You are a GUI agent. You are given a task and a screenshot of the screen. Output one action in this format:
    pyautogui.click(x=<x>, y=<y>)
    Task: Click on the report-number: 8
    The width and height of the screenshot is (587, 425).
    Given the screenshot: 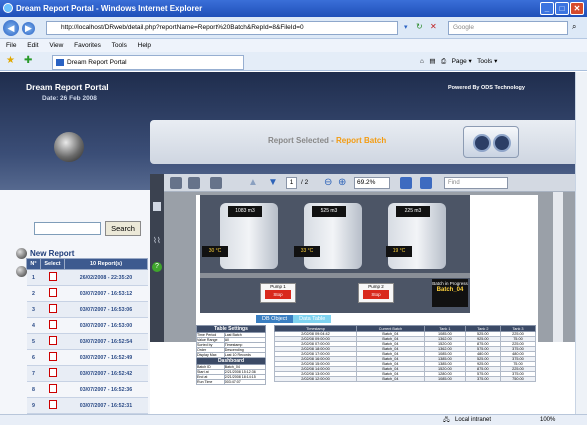 What is the action you would take?
    pyautogui.click(x=33, y=389)
    